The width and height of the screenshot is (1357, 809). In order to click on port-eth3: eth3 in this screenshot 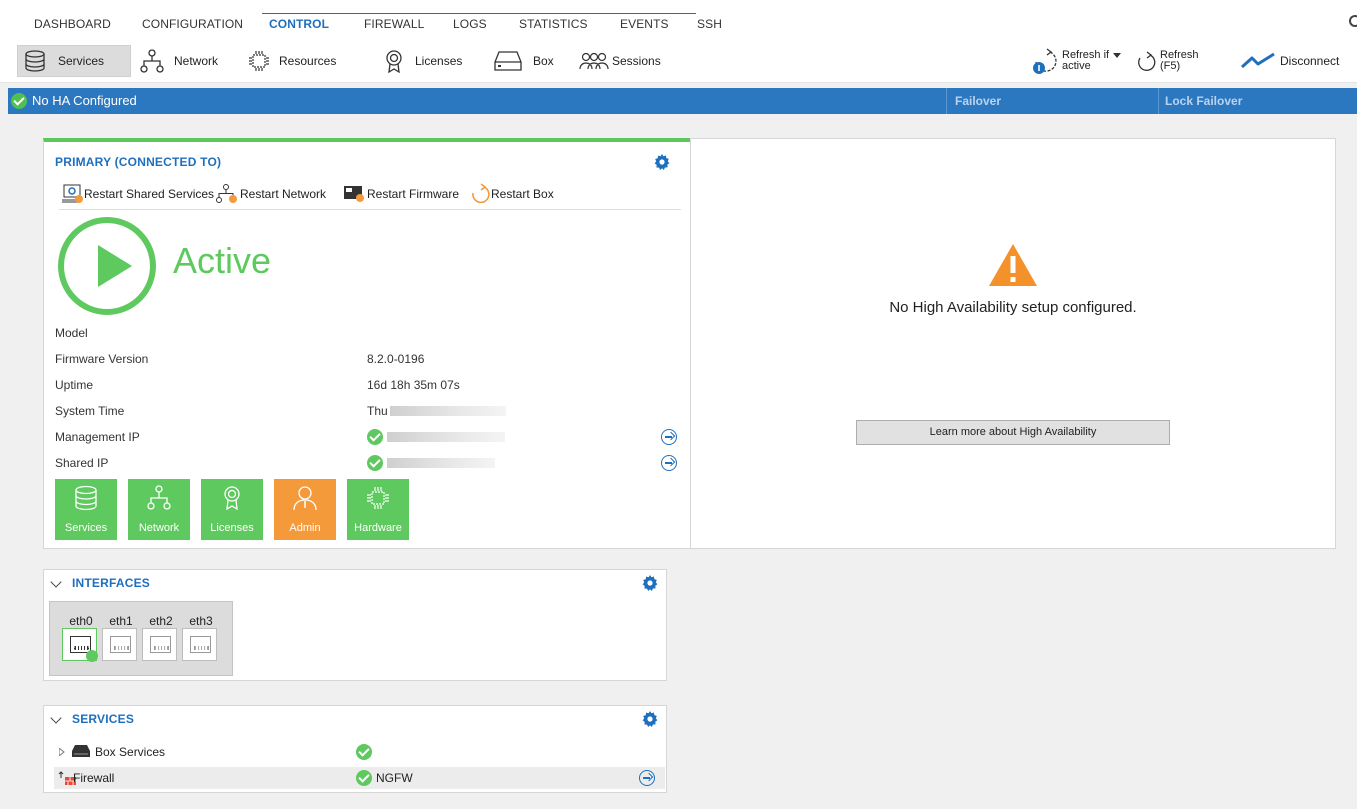, I will do `click(201, 637)`.